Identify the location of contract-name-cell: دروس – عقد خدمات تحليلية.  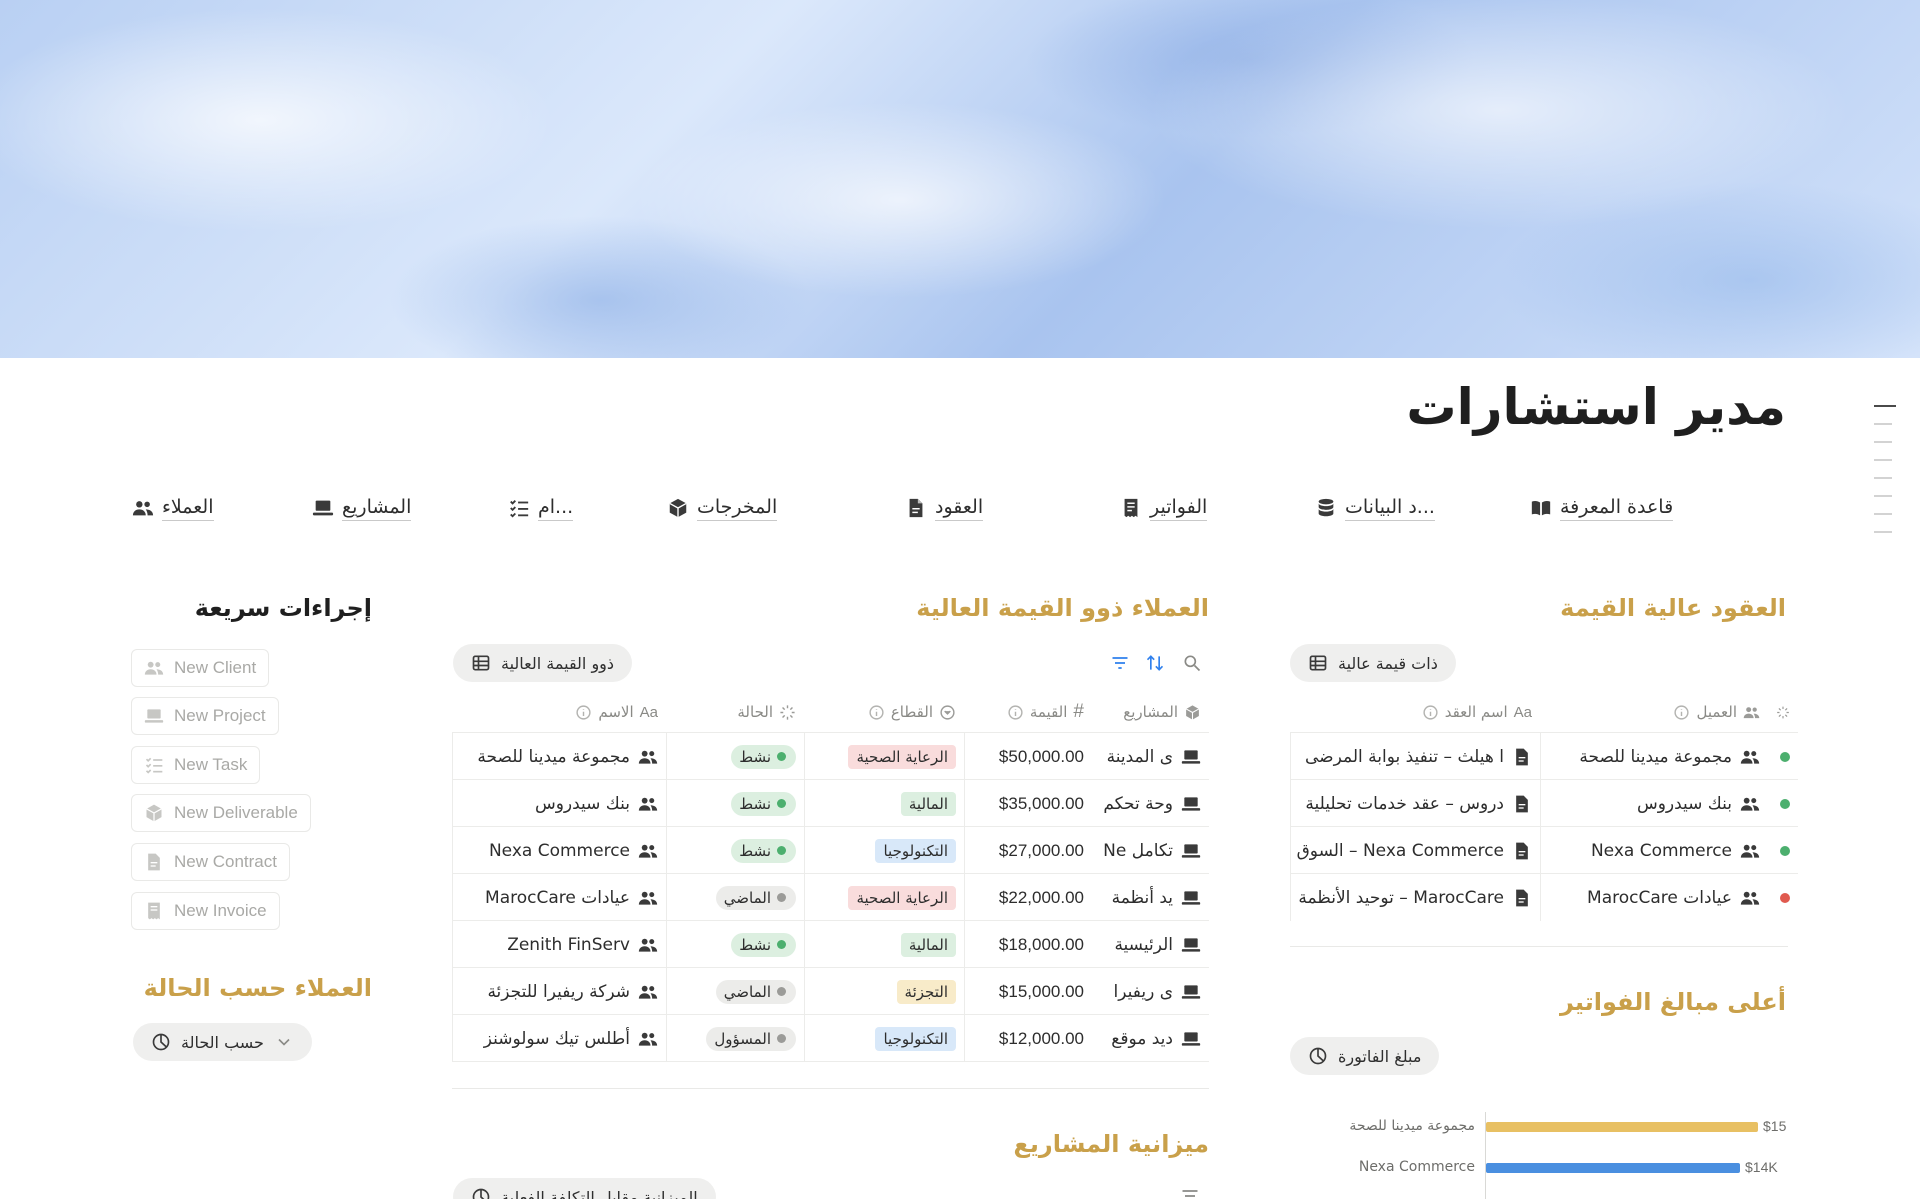
(1415, 803).